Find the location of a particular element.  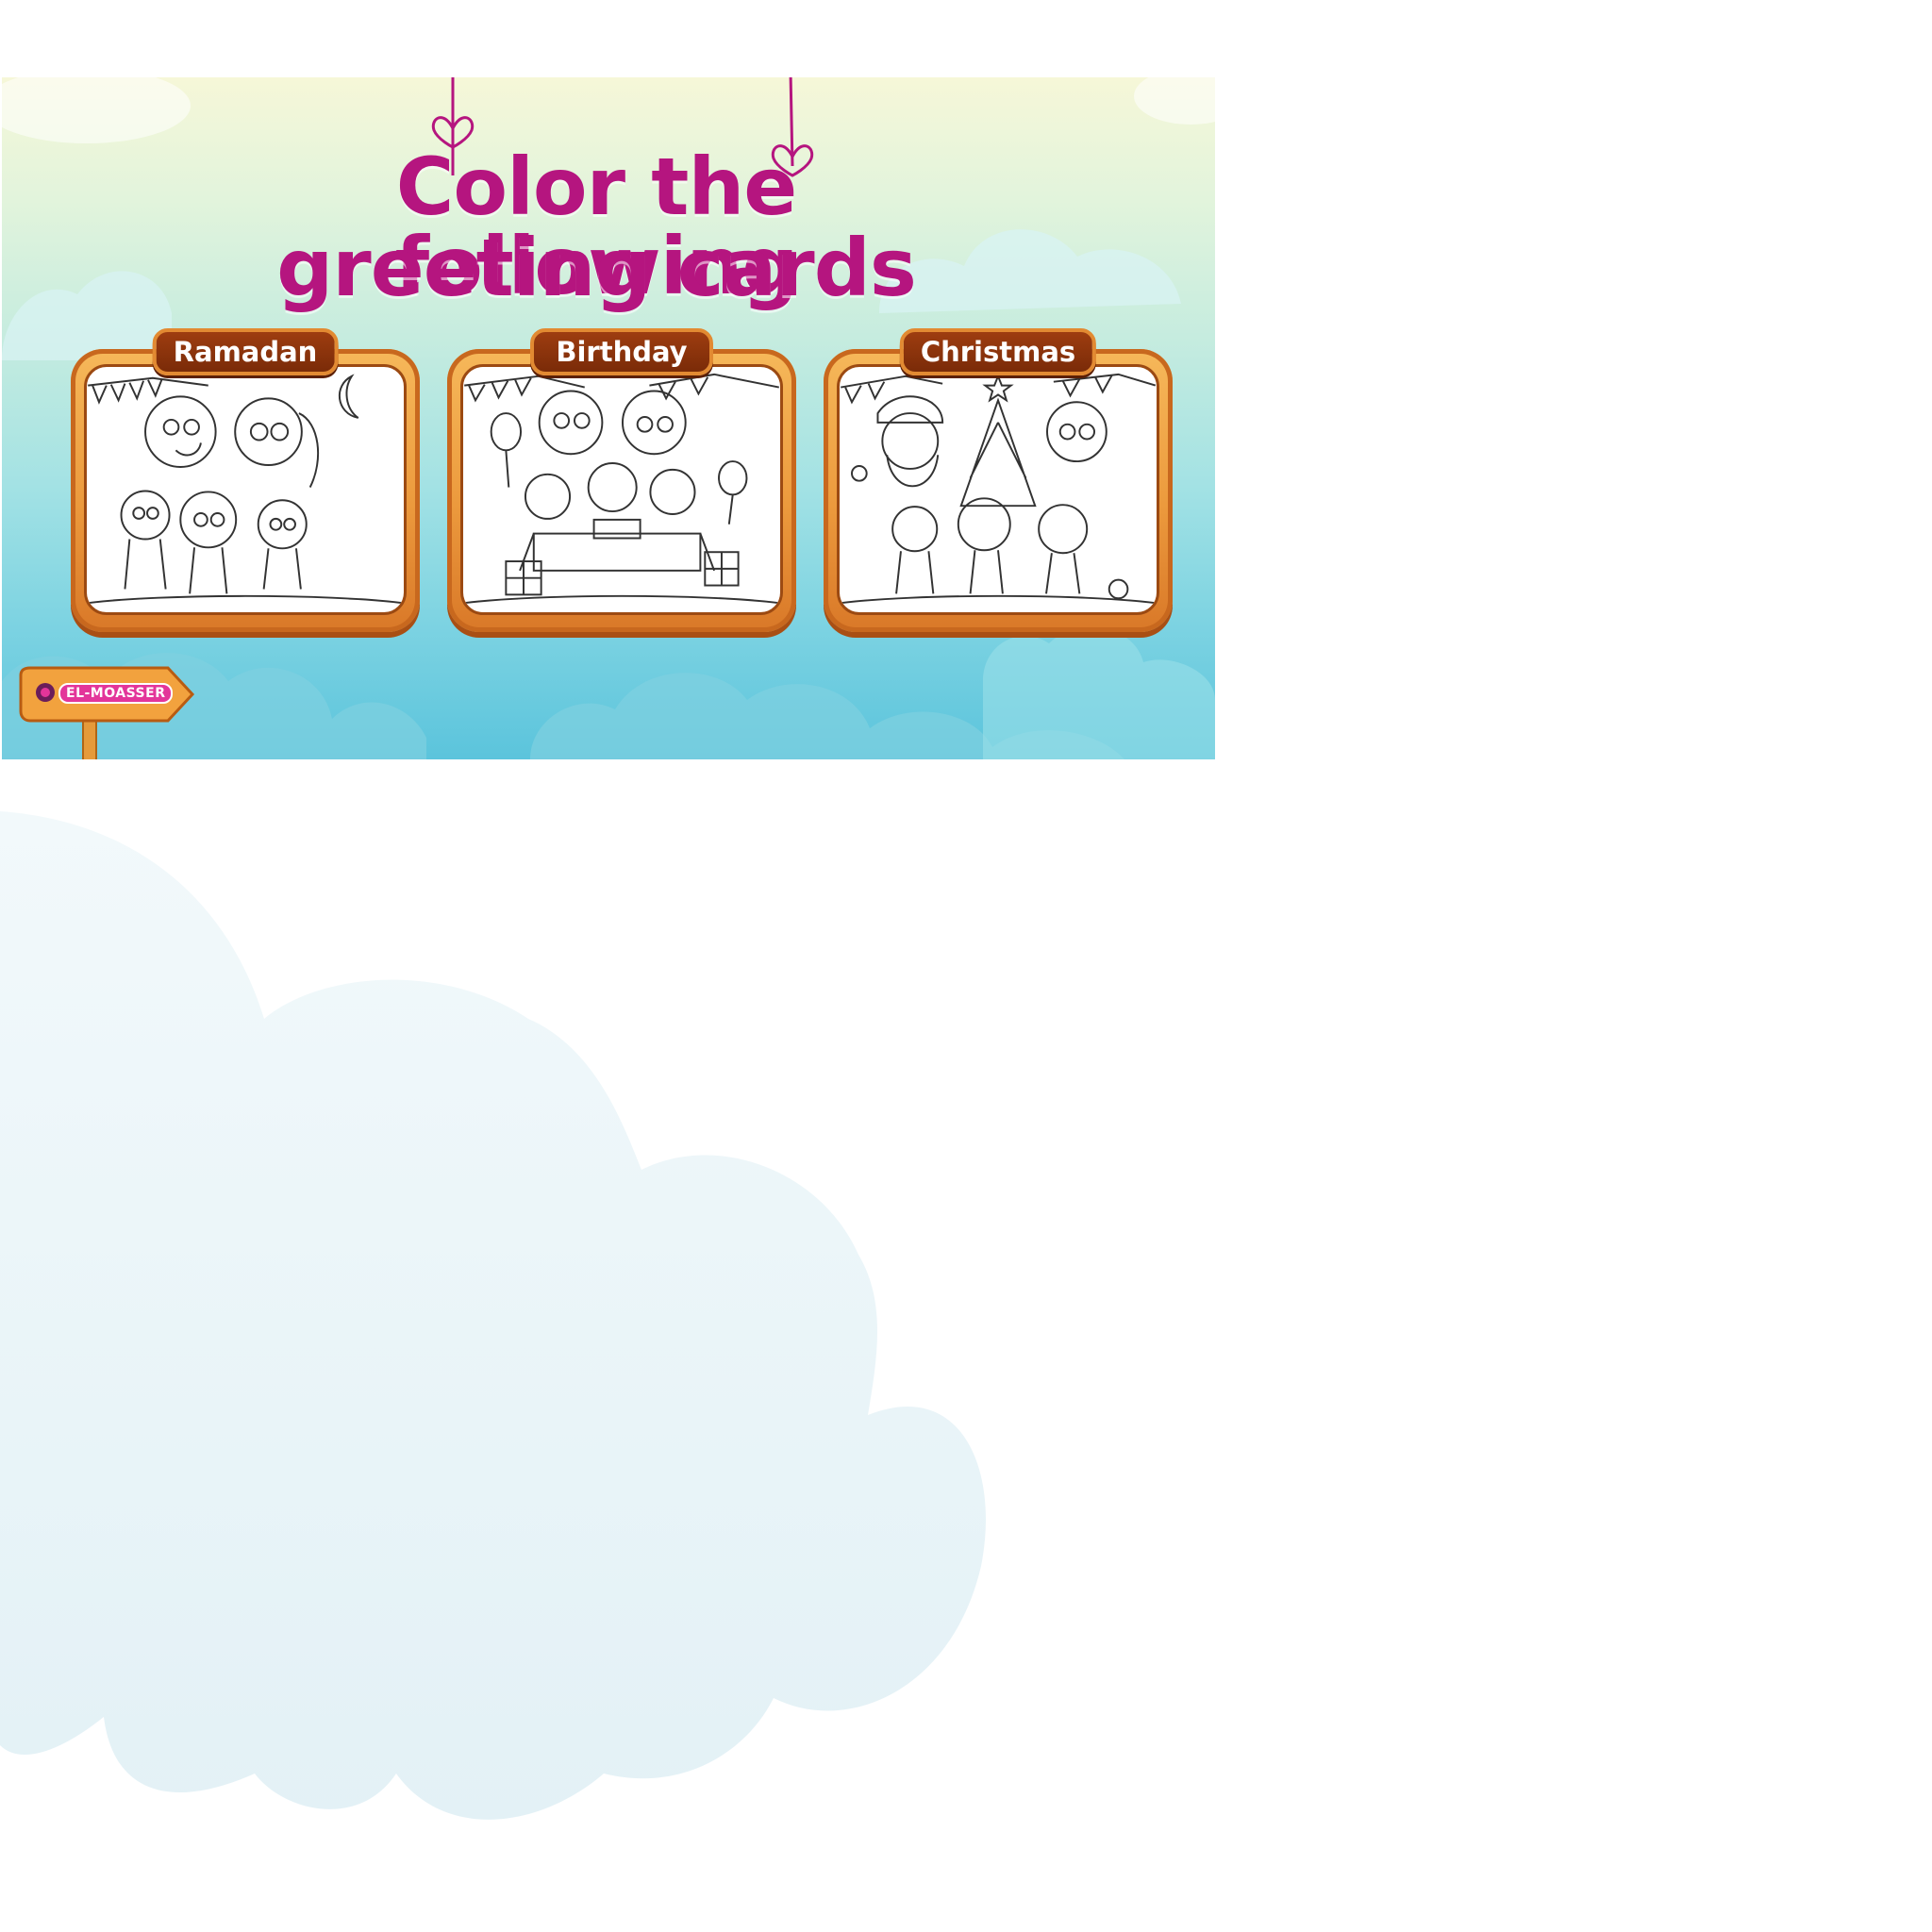

christmas-tree-icon is located at coordinates (998, 453).